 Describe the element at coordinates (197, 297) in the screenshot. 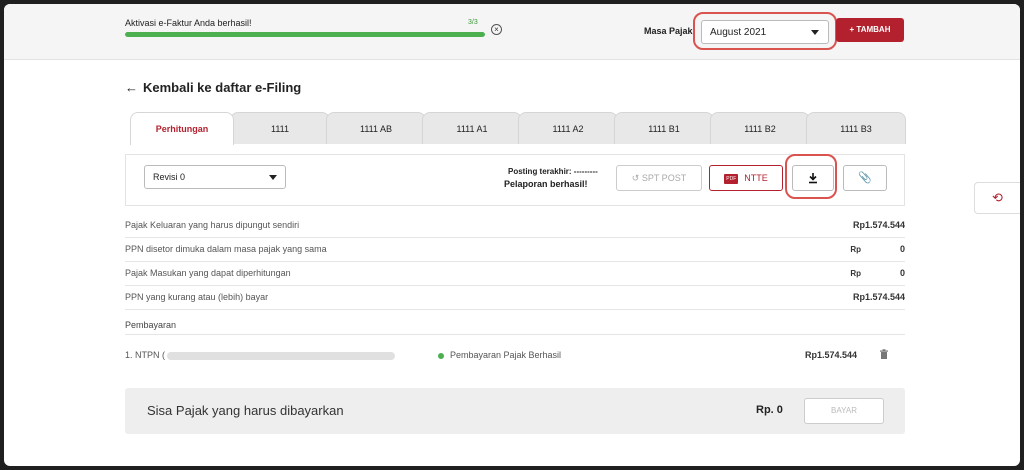

I see `summary-label: PPN yang kurang atau (lebih) bayar` at that location.